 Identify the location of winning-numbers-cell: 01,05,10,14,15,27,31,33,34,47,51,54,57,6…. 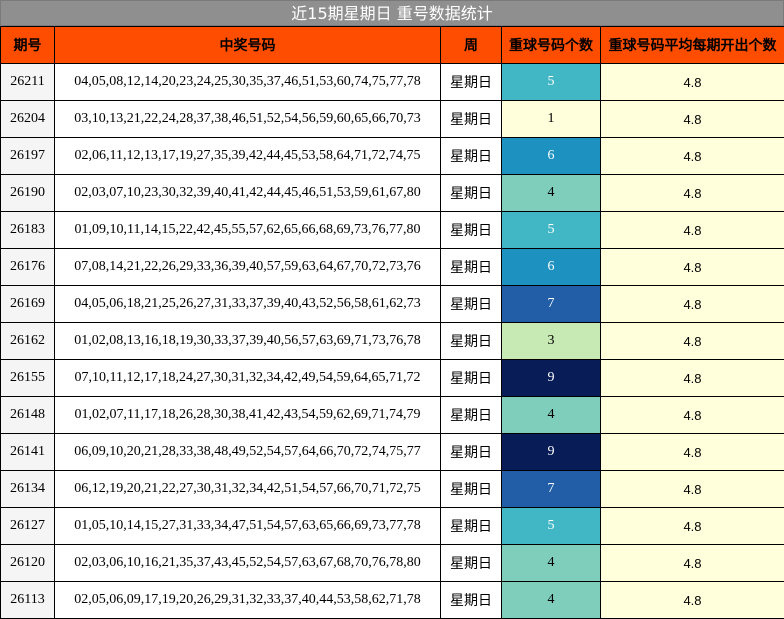
(248, 526).